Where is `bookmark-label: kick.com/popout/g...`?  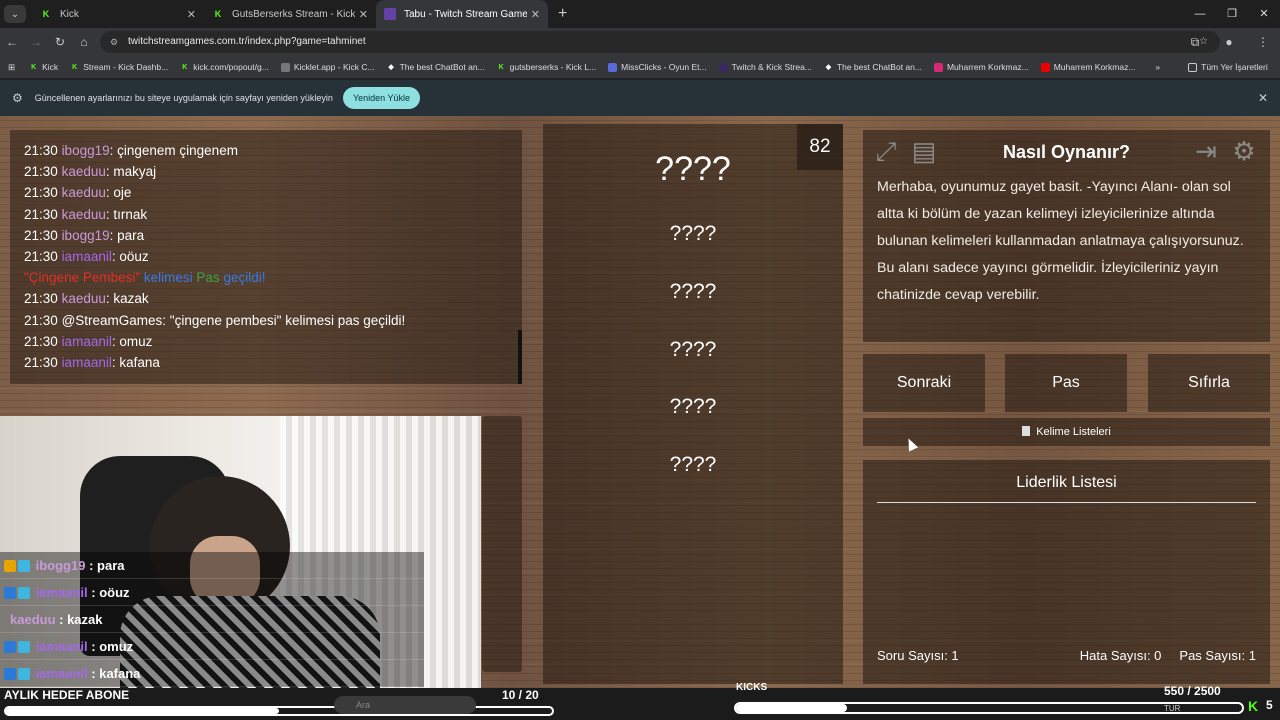
bookmark-label: kick.com/popout/g... is located at coordinates (231, 67).